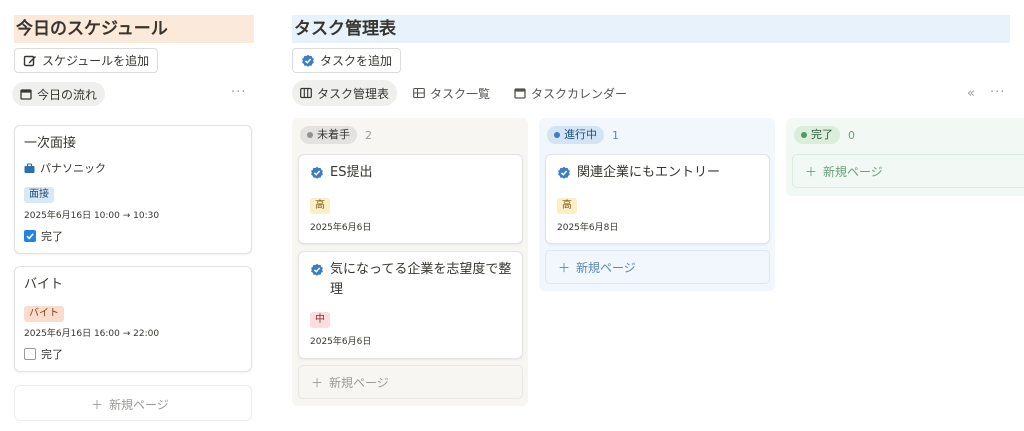  I want to click on task-card-title: 気になってる企業を志望度で整理, so click(421, 279).